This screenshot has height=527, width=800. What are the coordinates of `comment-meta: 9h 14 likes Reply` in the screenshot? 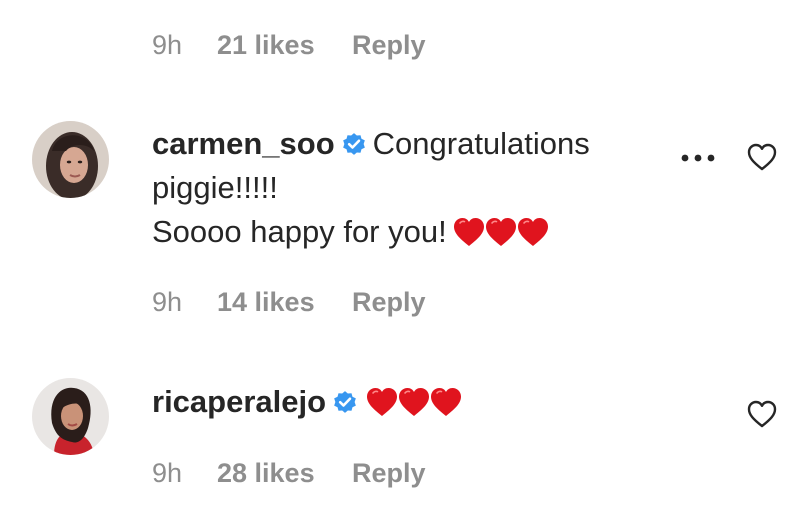 It's located at (289, 302).